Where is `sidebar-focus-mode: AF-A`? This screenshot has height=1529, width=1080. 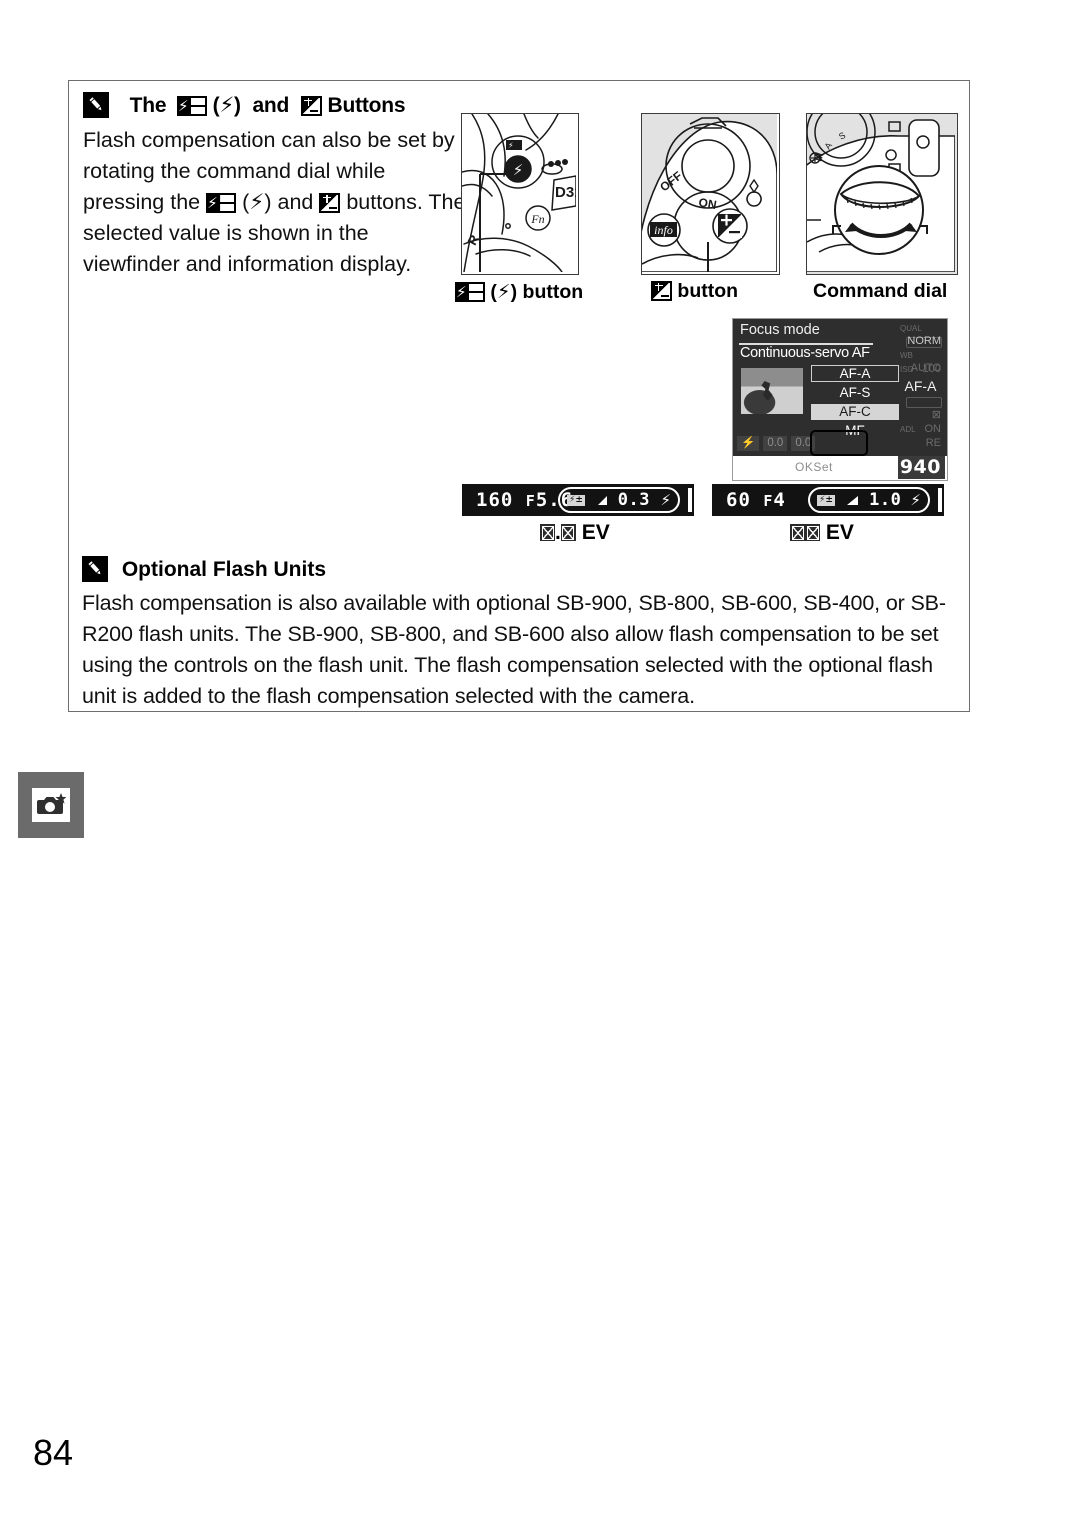
sidebar-focus-mode: AF-A is located at coordinates (920, 386).